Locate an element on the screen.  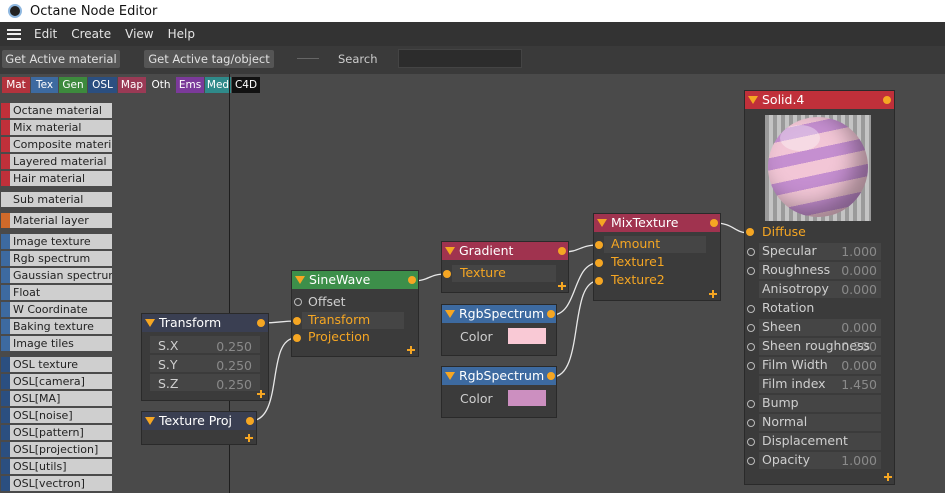
texture-proj-node: Texture Proj is located at coordinates (199, 428).